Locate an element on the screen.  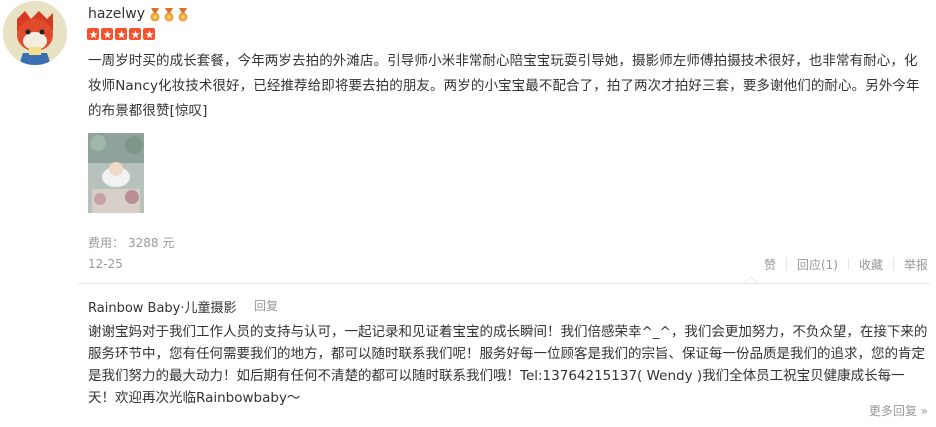
review-actions: 赞 回应(1) 收藏 举报 is located at coordinates (841, 264).